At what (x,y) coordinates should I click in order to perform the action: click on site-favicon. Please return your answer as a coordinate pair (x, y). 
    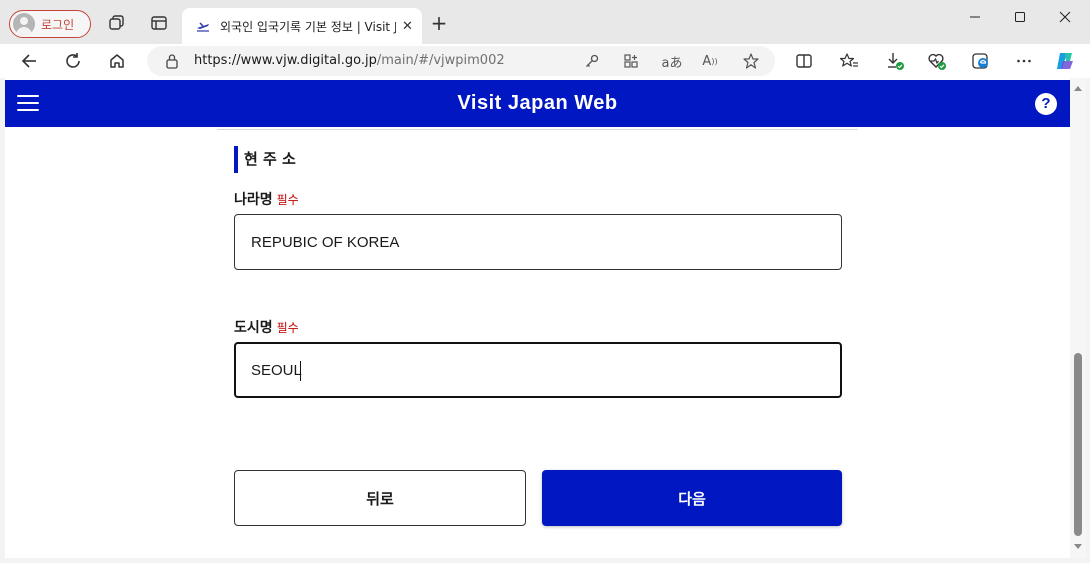
    Looking at the image, I should click on (203, 26).